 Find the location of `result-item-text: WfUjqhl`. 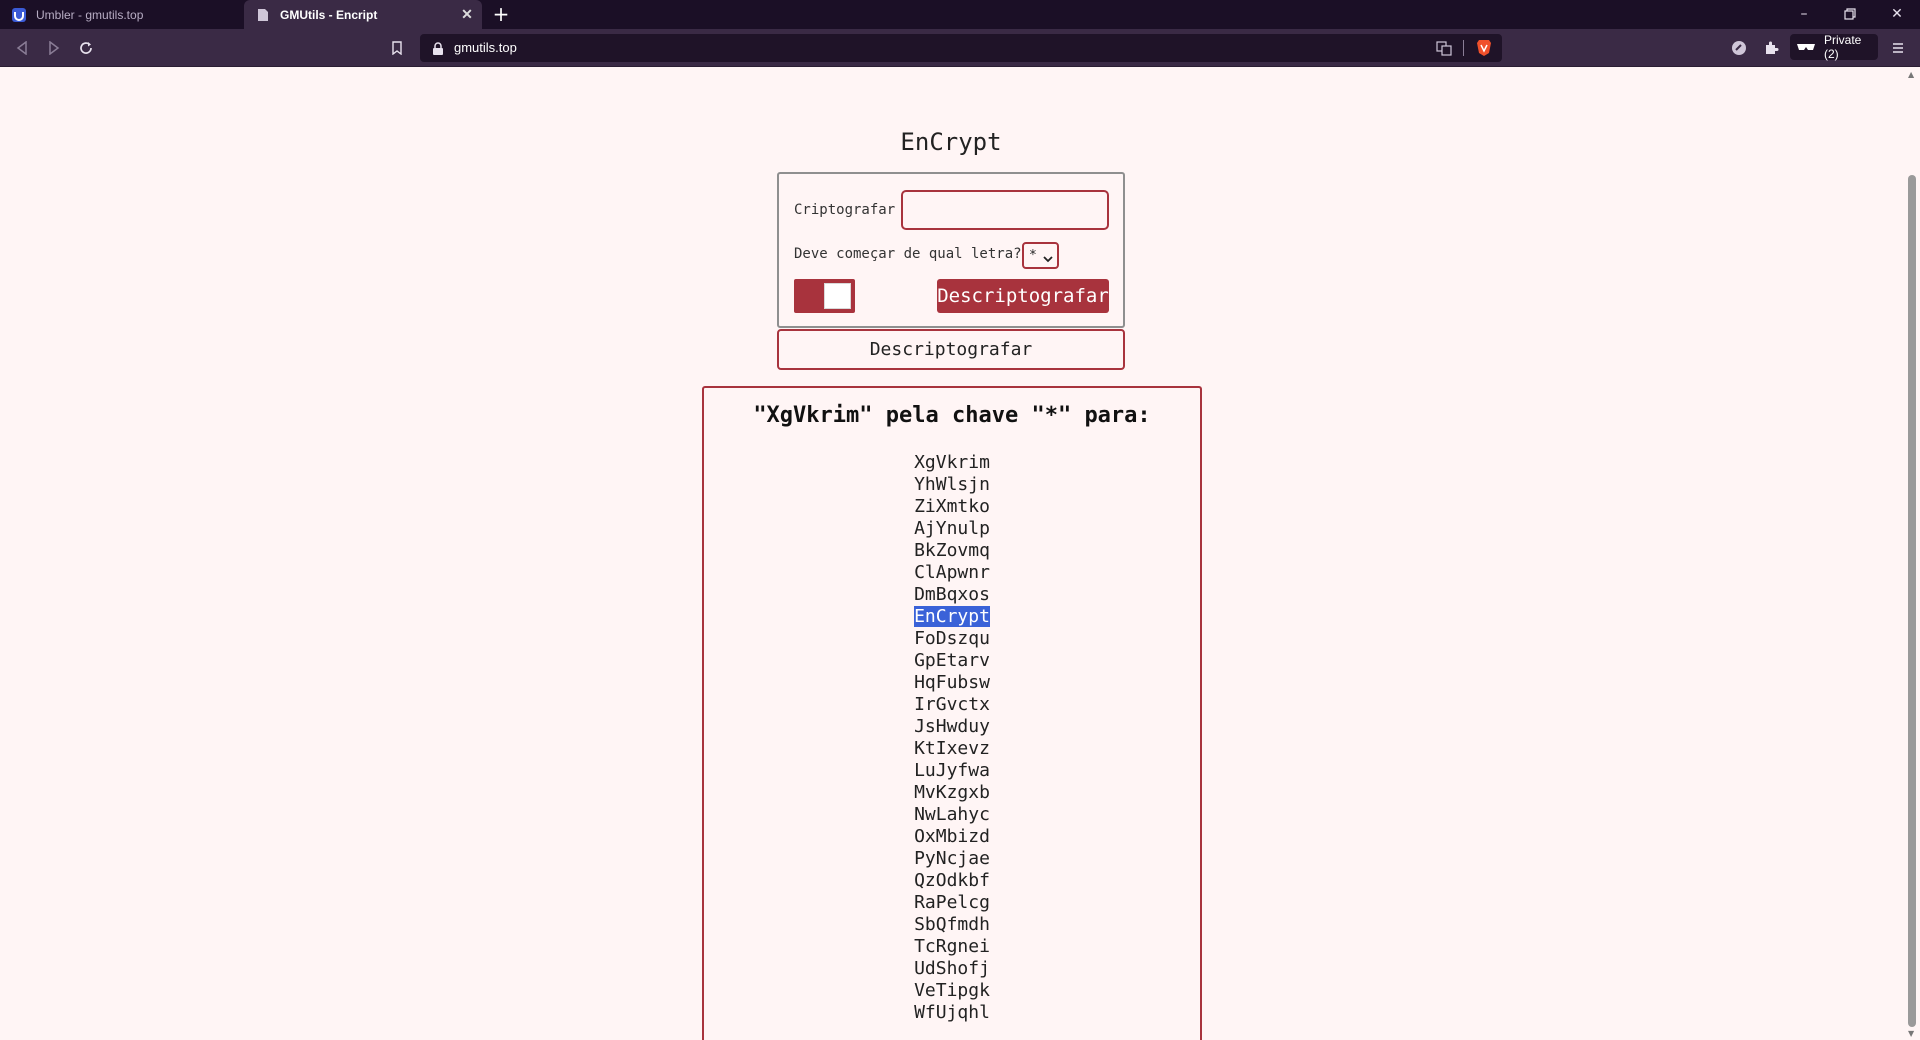

result-item-text: WfUjqhl is located at coordinates (952, 1012).